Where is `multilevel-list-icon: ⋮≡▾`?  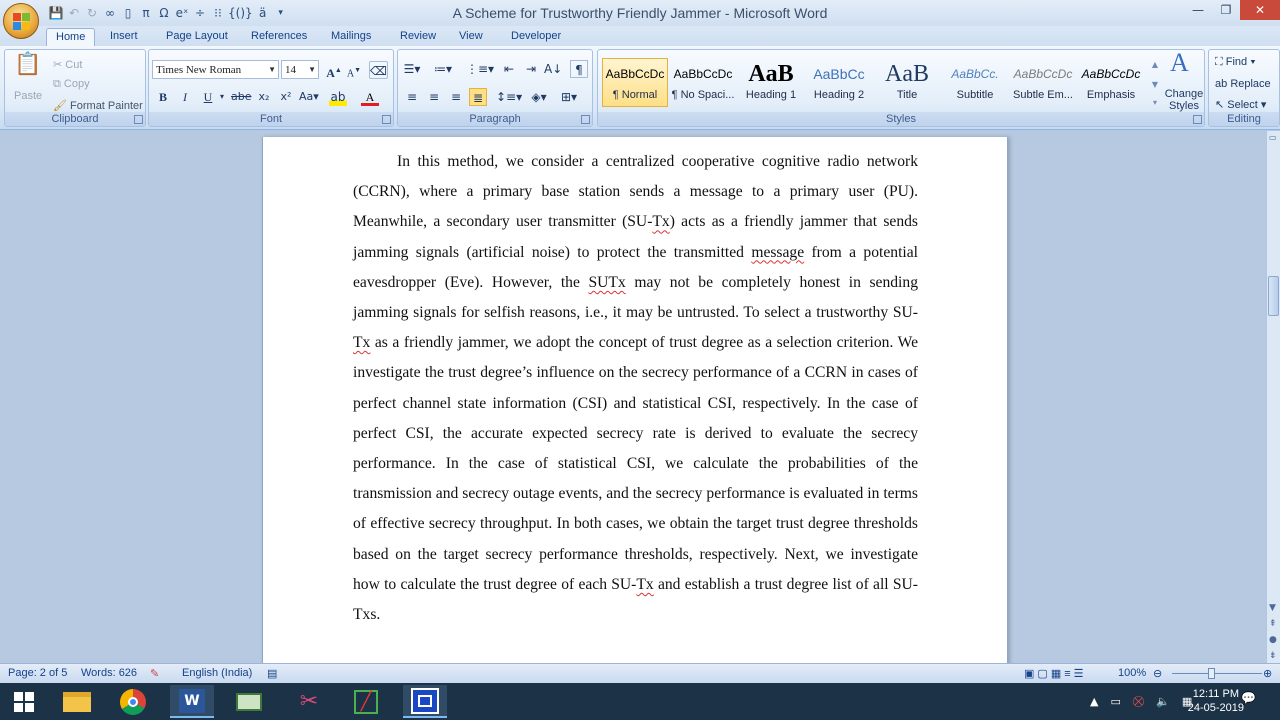
multilevel-list-icon: ⋮≡▾ is located at coordinates (480, 69).